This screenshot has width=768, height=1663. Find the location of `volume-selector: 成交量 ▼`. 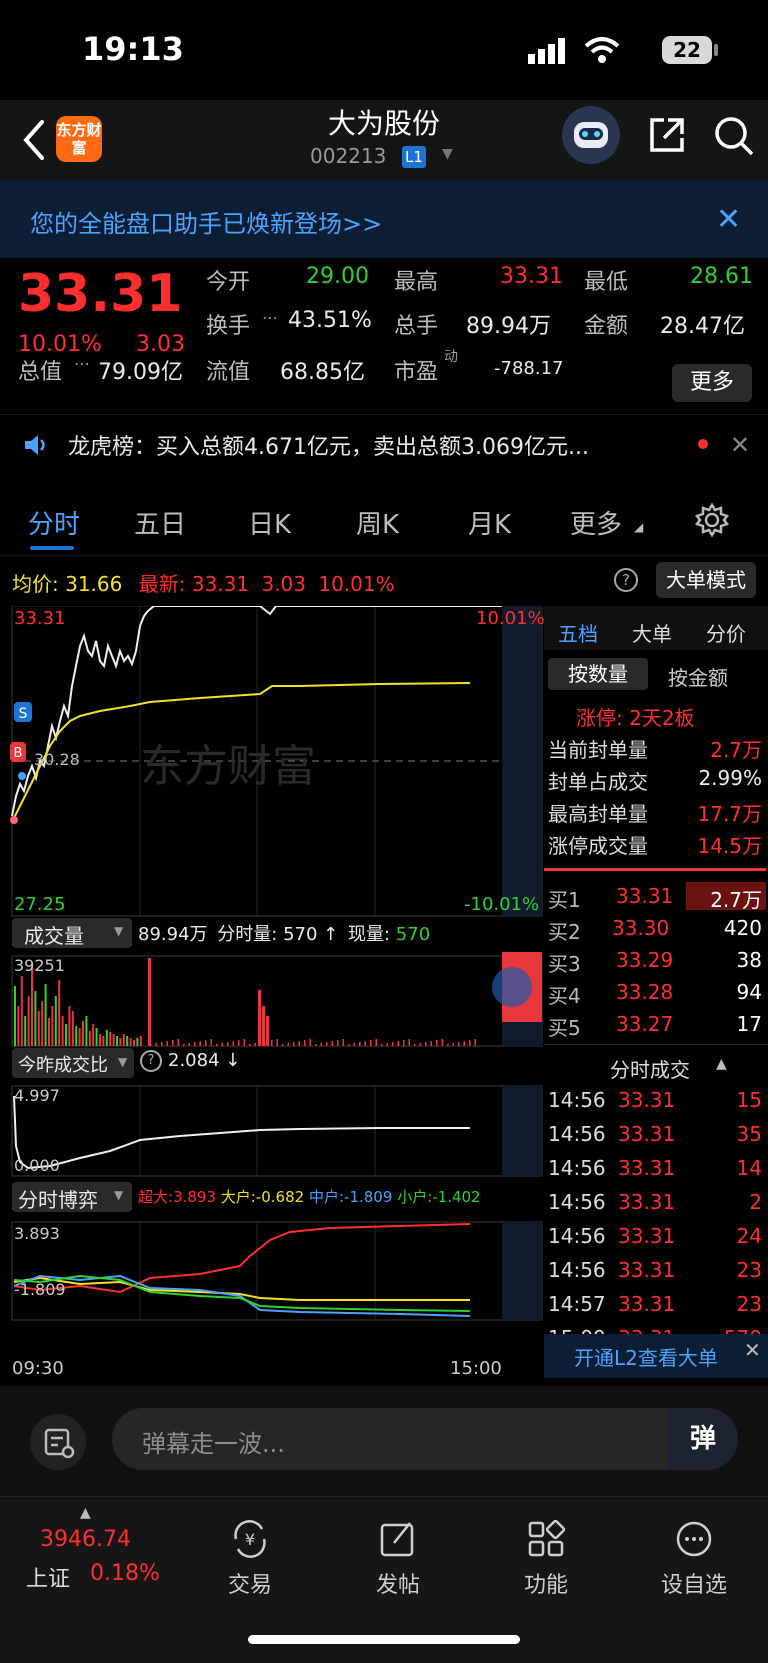

volume-selector: 成交量 ▼ is located at coordinates (72, 933).